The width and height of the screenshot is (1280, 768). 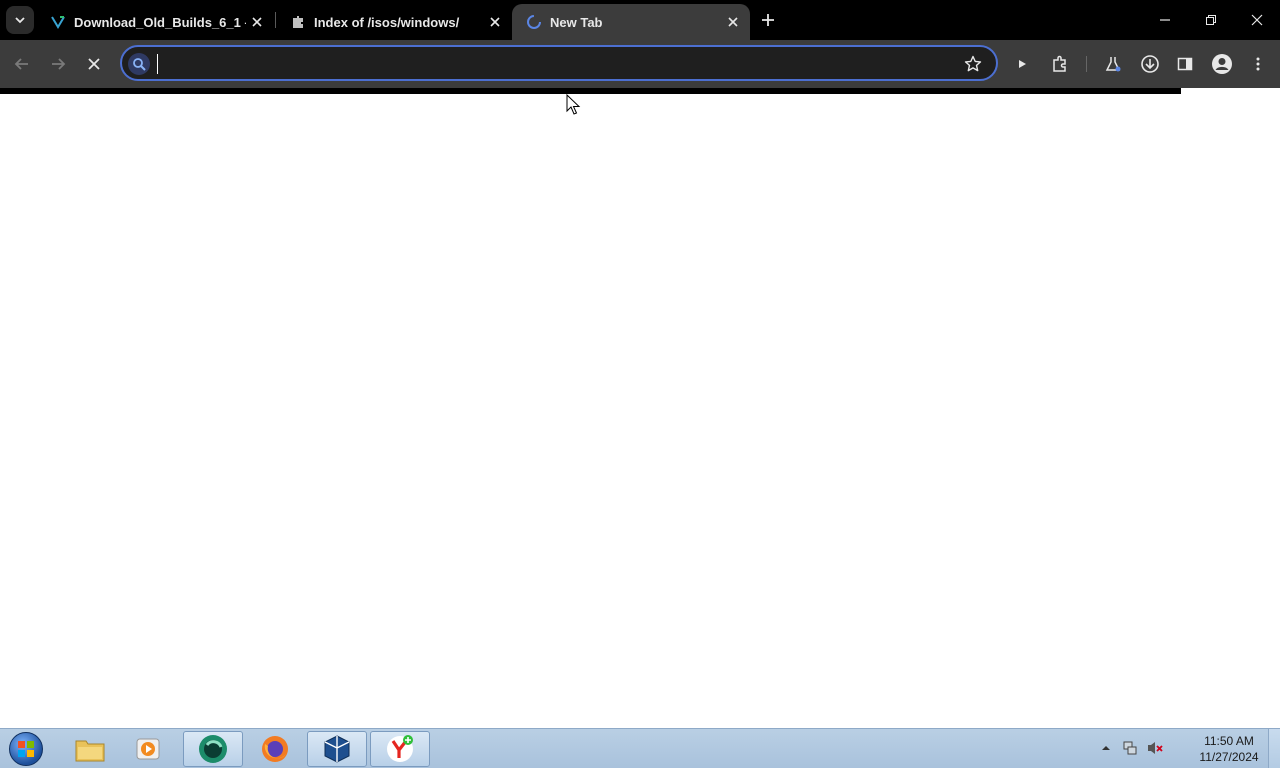 I want to click on minimize-button, so click(x=1165, y=20).